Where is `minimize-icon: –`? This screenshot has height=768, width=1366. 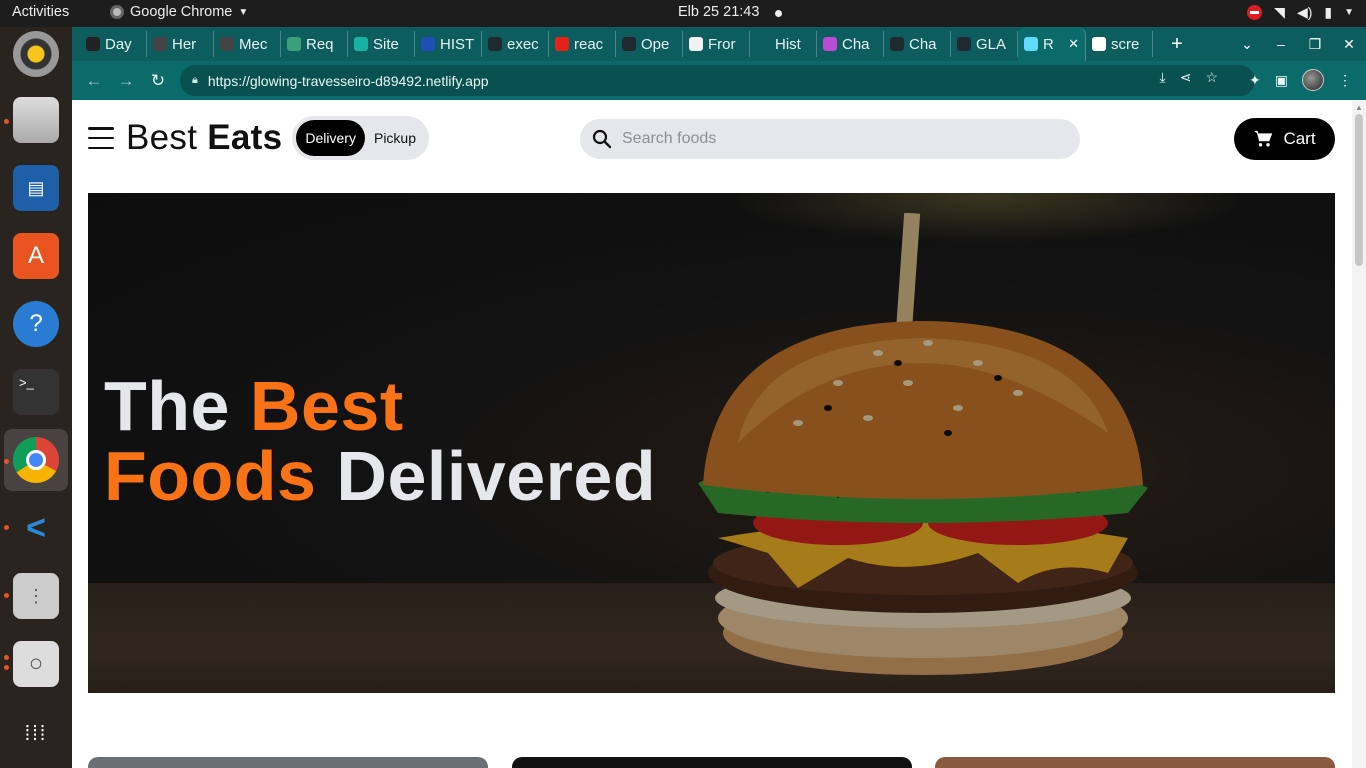 minimize-icon: – is located at coordinates (1281, 44).